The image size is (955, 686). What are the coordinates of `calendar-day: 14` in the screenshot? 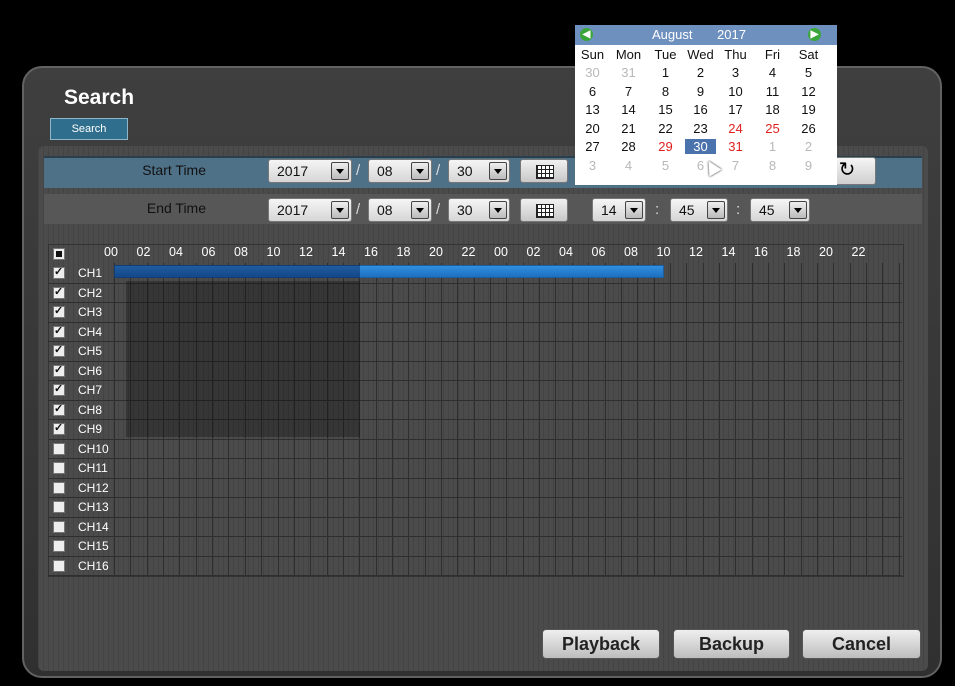 It's located at (628, 109).